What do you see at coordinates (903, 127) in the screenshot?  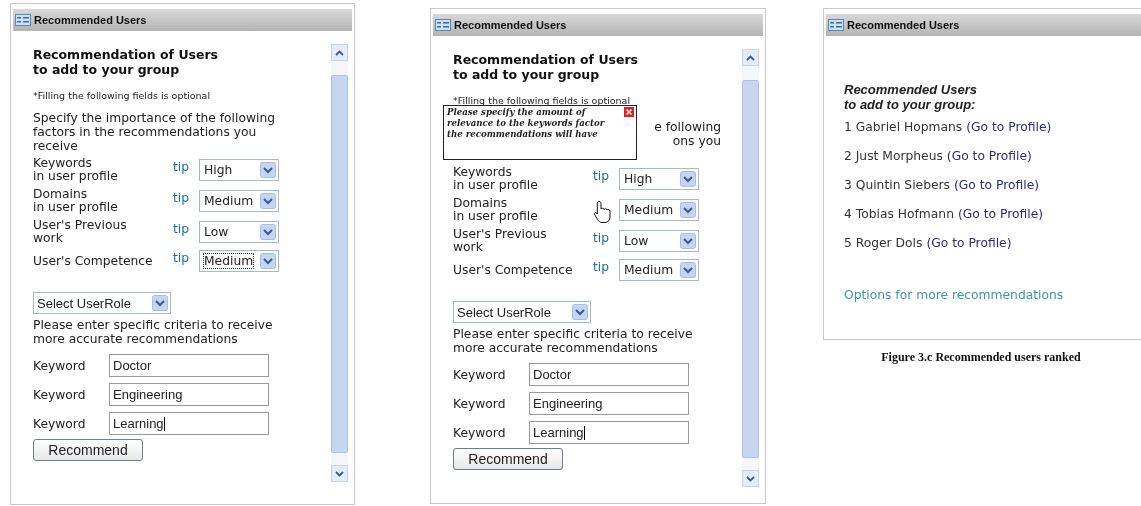 I see `user-name: 1 Gabriel Hopmans` at bounding box center [903, 127].